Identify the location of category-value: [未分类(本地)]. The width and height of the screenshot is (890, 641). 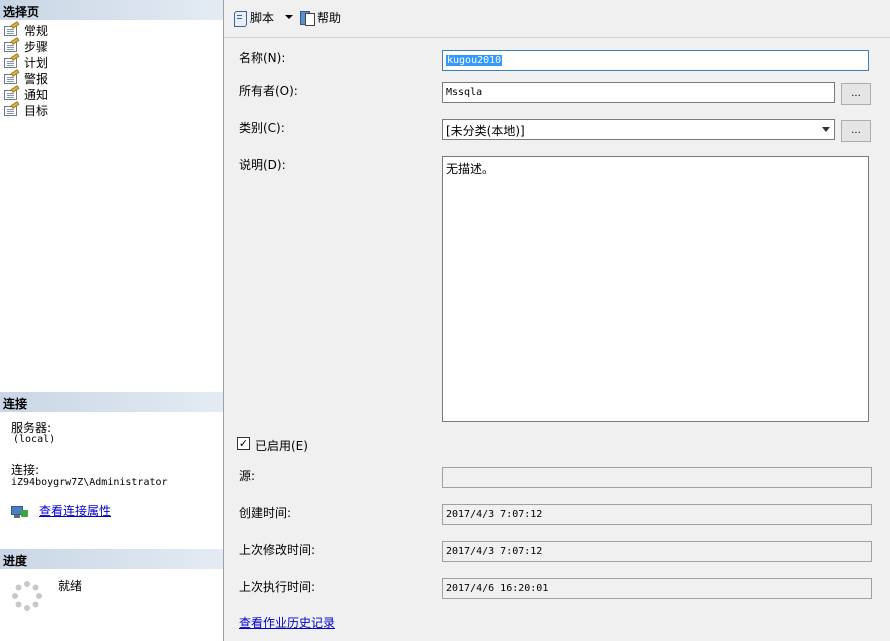
(485, 131).